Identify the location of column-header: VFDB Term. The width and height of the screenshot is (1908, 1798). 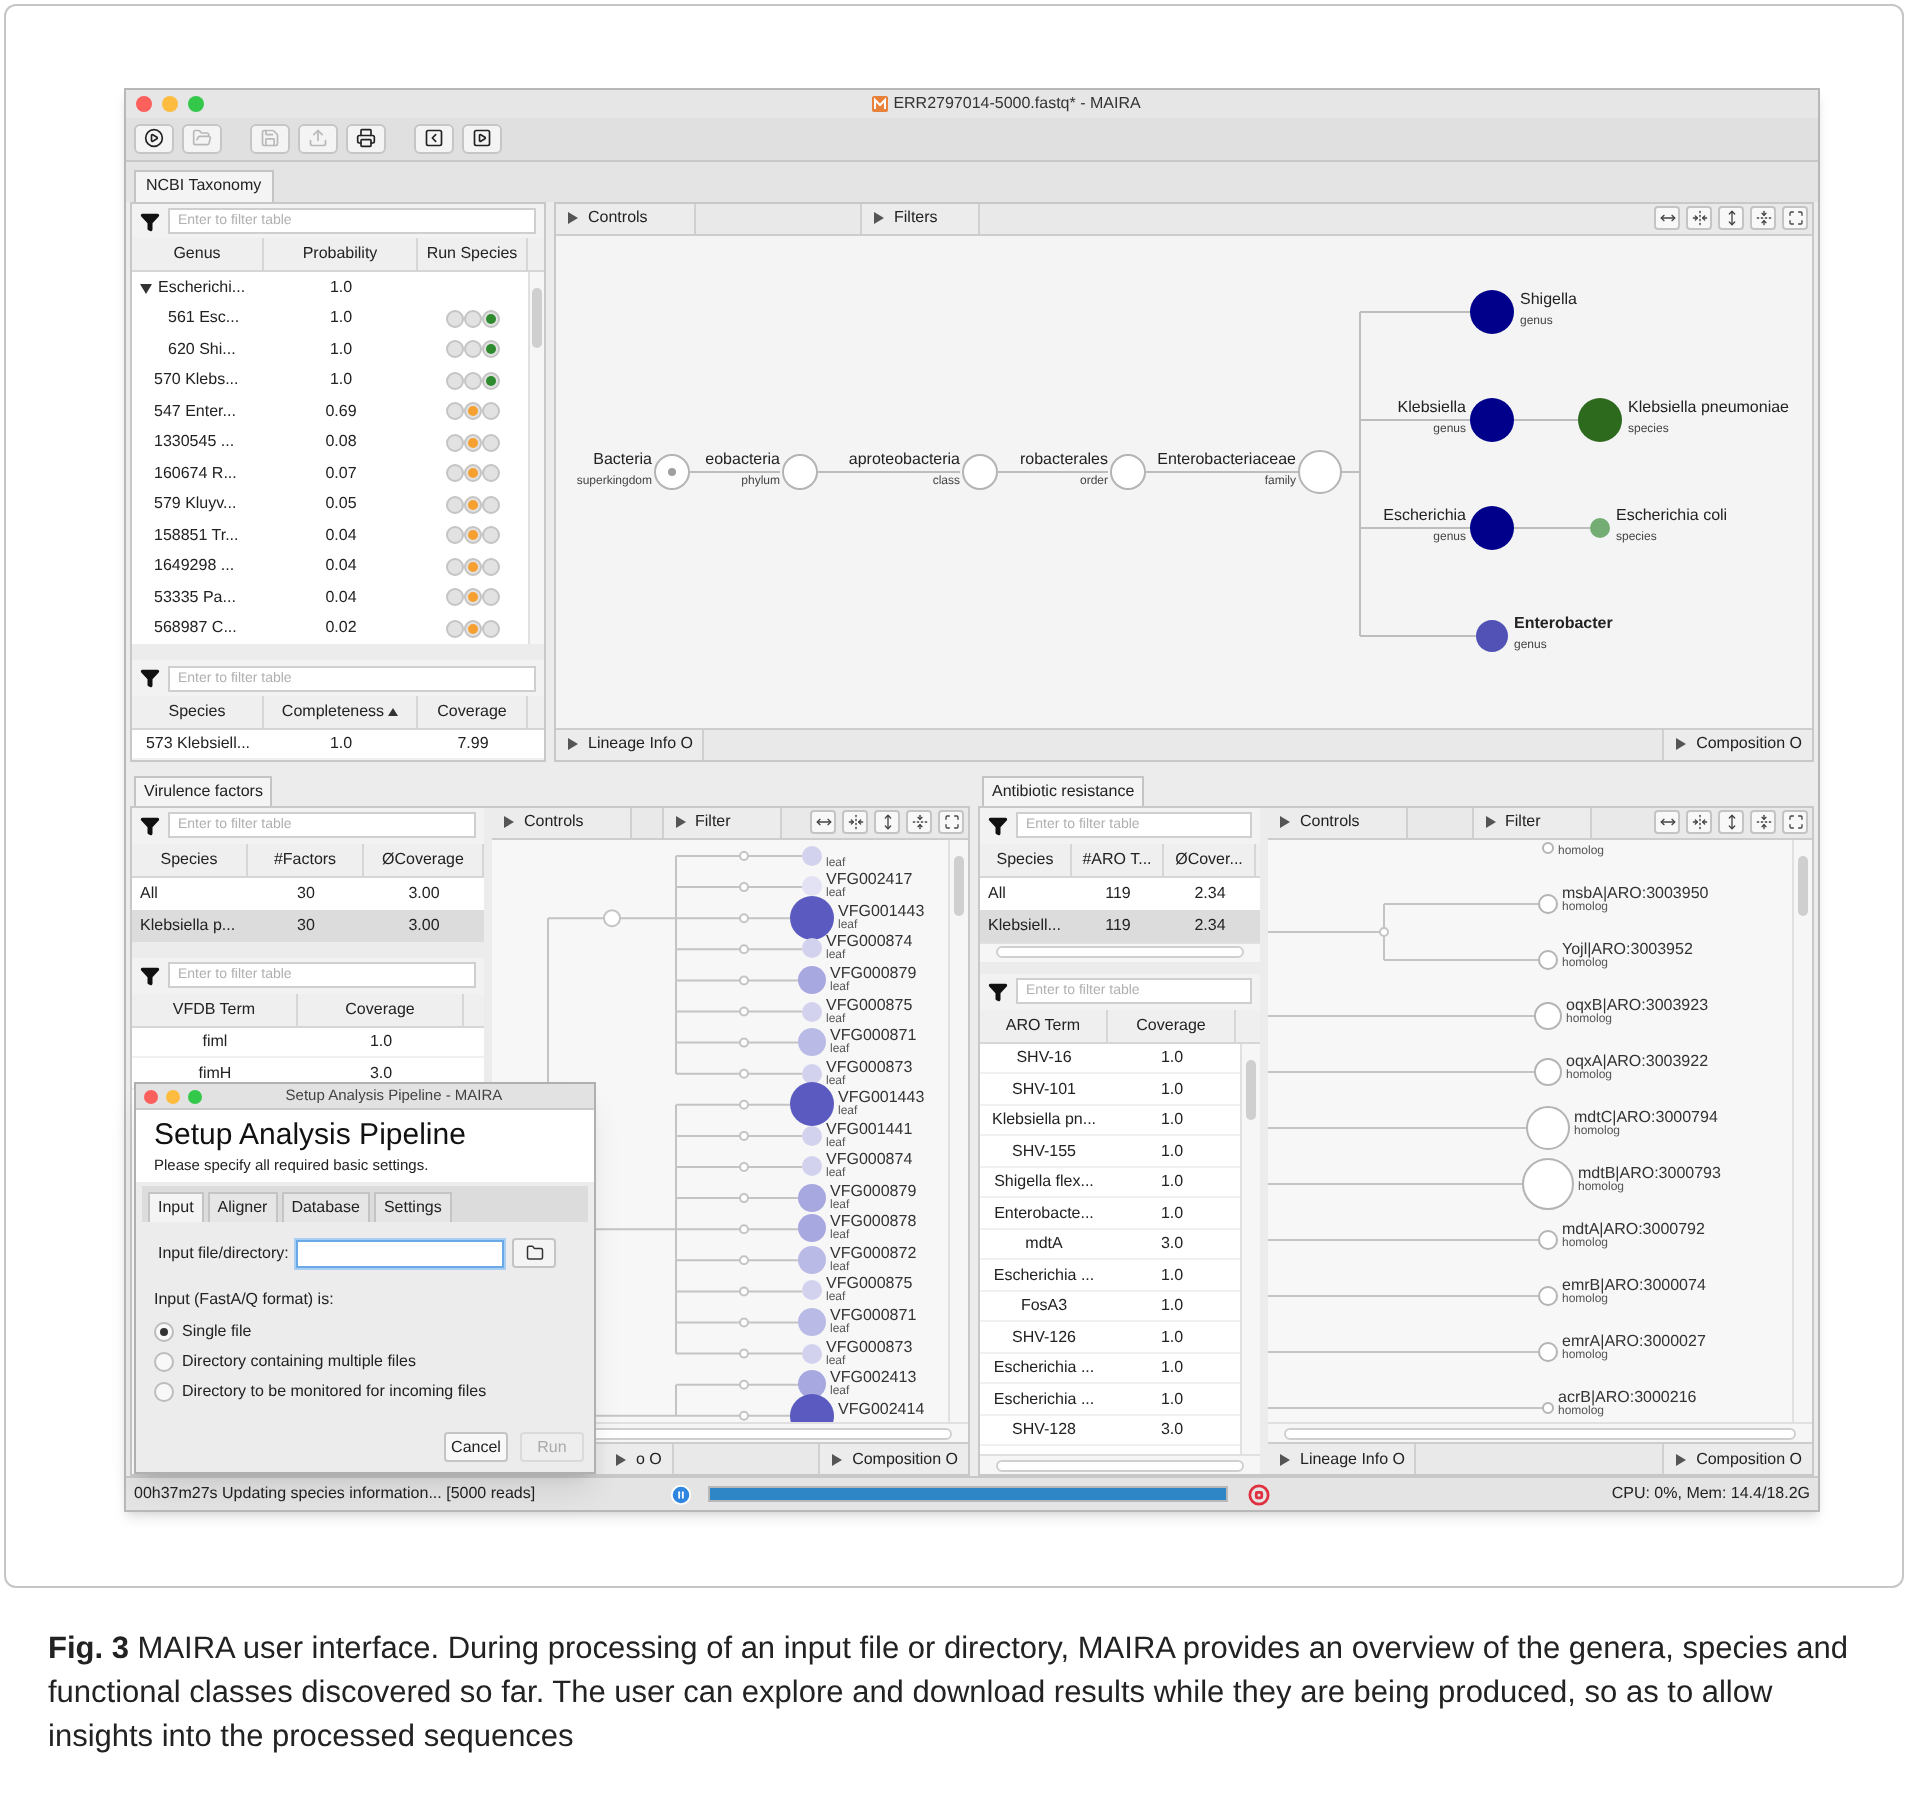
(215, 1009).